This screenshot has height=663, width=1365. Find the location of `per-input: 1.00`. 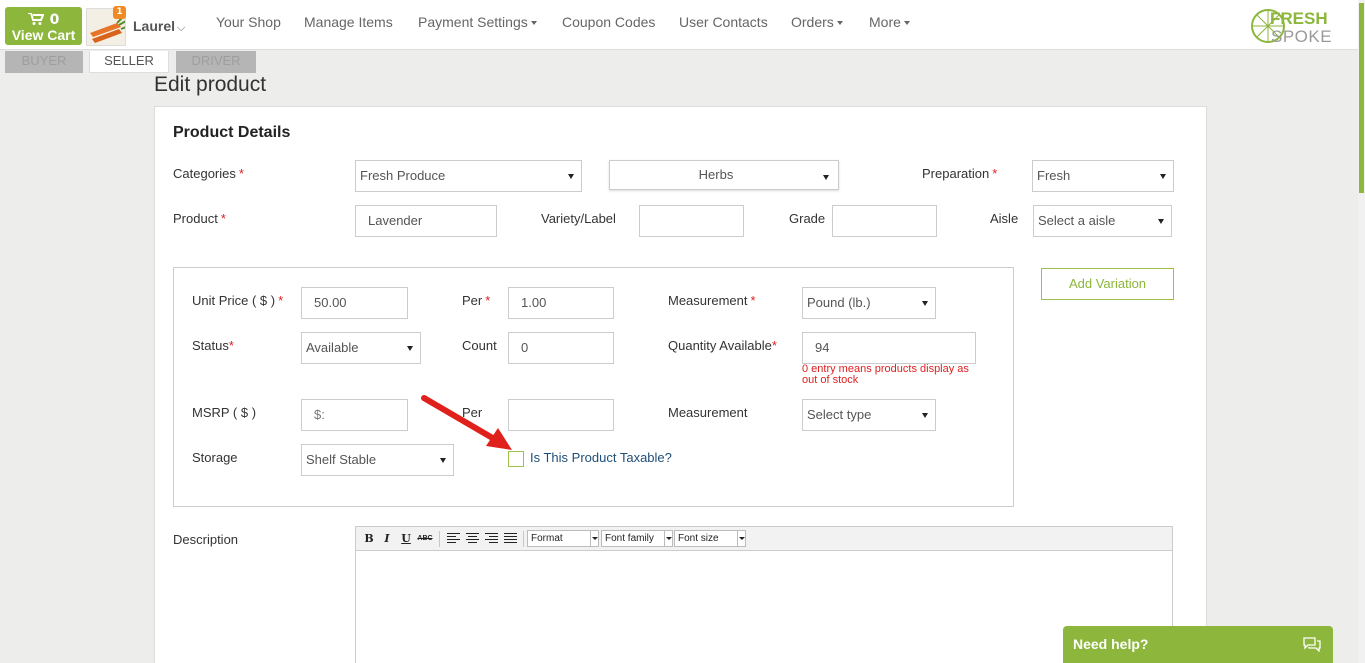

per-input: 1.00 is located at coordinates (561, 303).